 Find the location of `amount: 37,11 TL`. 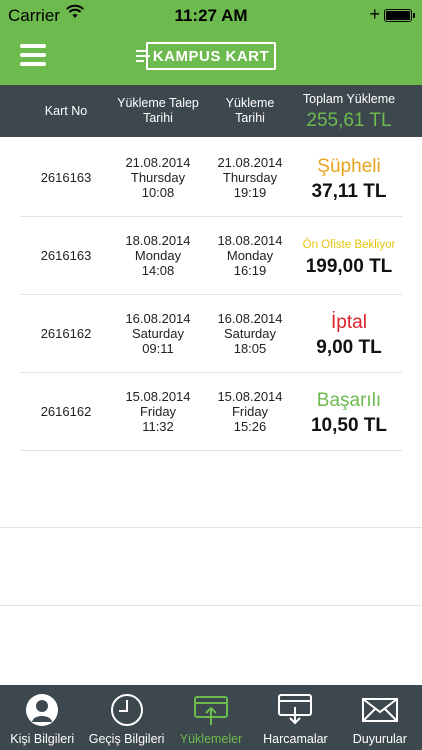

amount: 37,11 TL is located at coordinates (349, 191).